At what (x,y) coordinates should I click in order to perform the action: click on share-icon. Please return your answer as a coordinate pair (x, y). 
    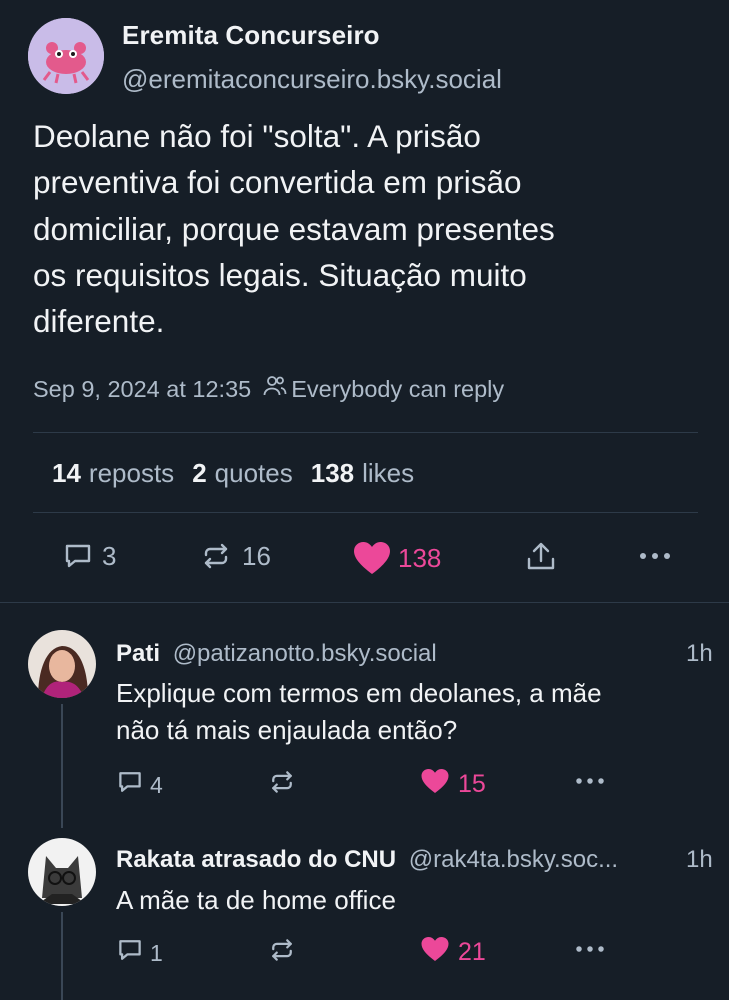
    Looking at the image, I should click on (541, 557).